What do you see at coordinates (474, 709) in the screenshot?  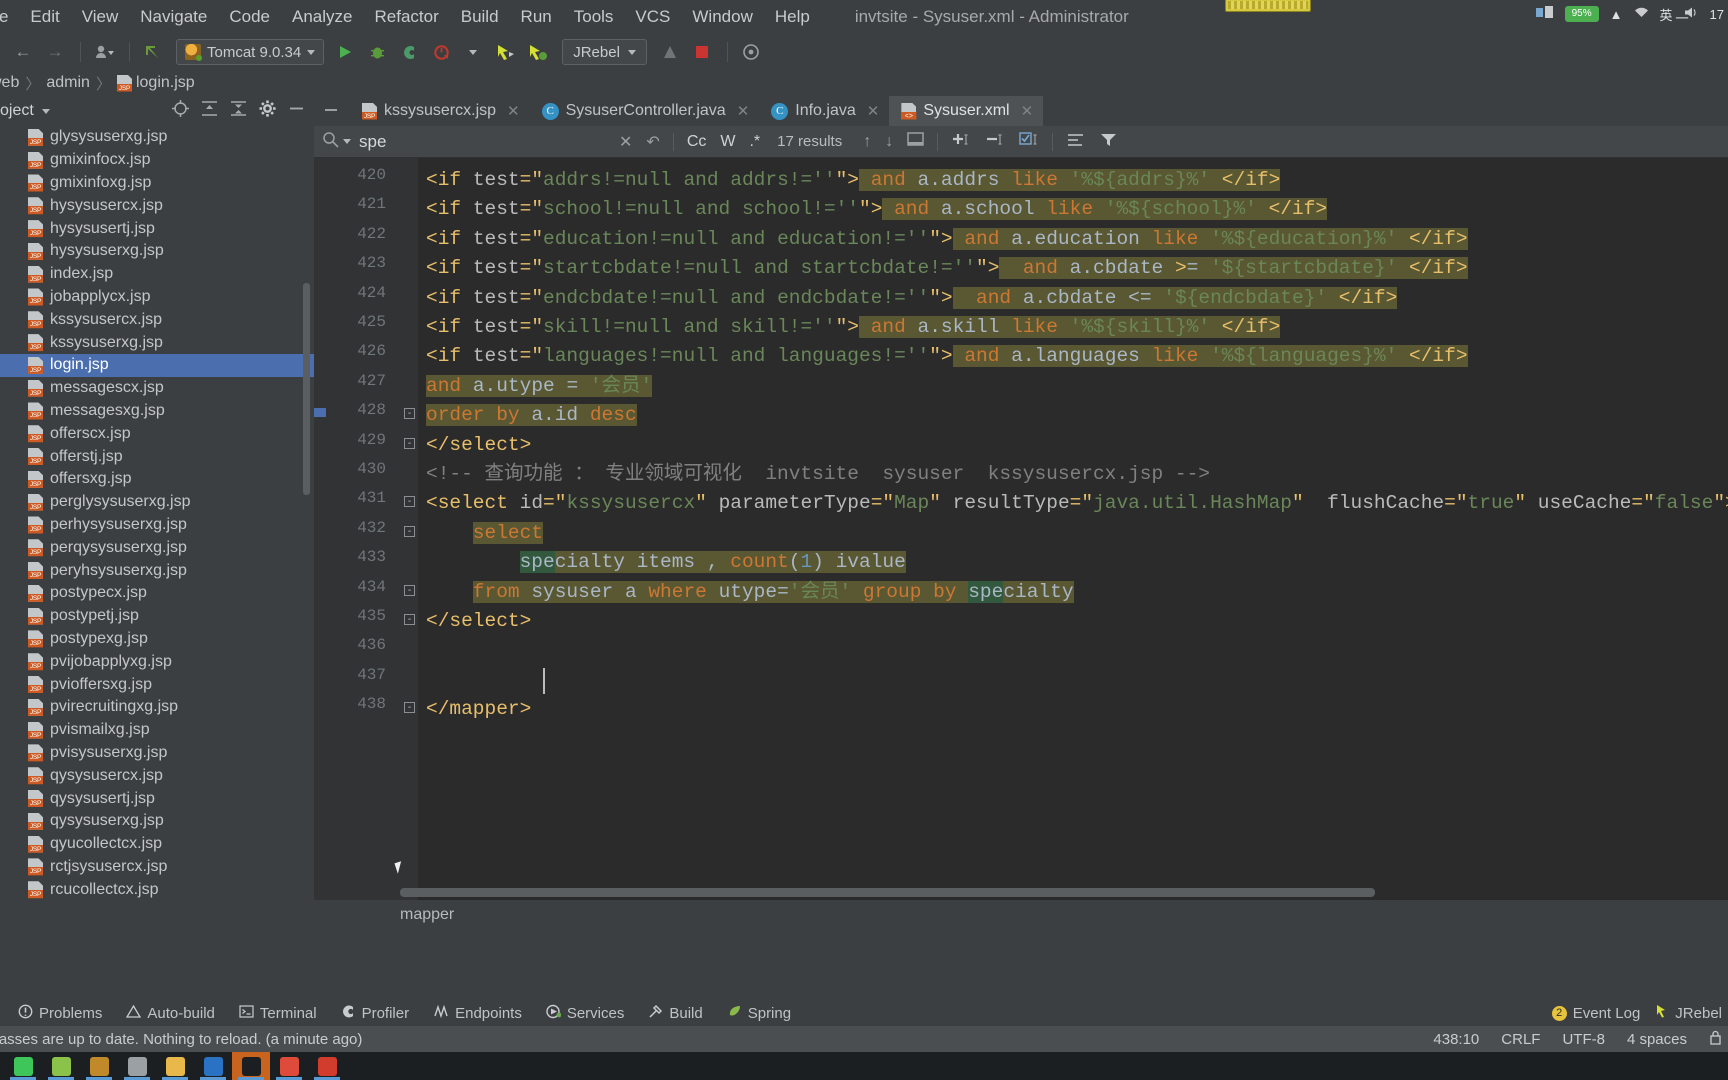 I see `code-line: </mapper>` at bounding box center [474, 709].